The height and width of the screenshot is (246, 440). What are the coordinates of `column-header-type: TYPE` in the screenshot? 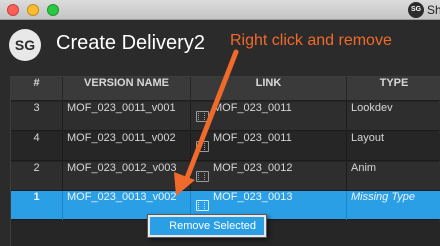 It's located at (393, 89).